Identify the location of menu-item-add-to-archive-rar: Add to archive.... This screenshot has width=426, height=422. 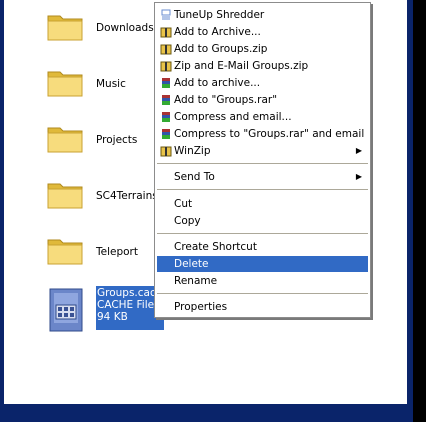
(262, 83).